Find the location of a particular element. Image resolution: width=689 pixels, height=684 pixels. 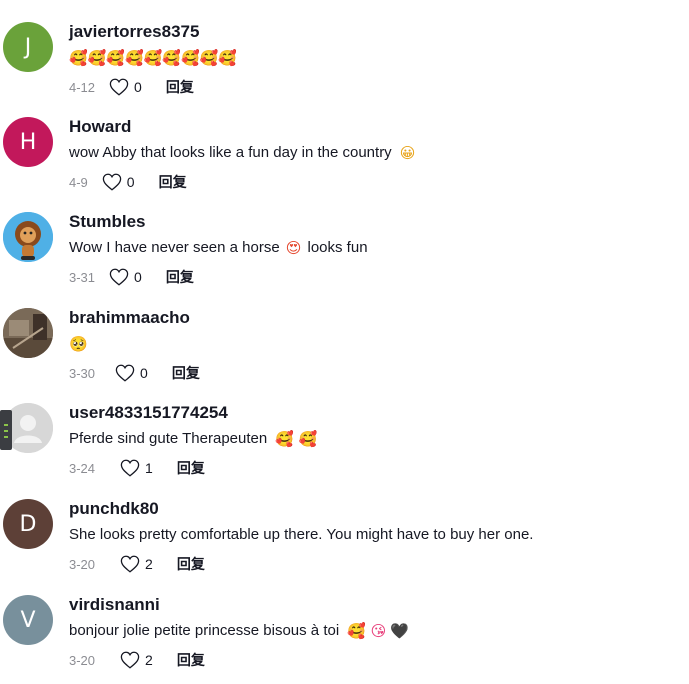

emoji: 🥰 😘 is located at coordinates (367, 631).